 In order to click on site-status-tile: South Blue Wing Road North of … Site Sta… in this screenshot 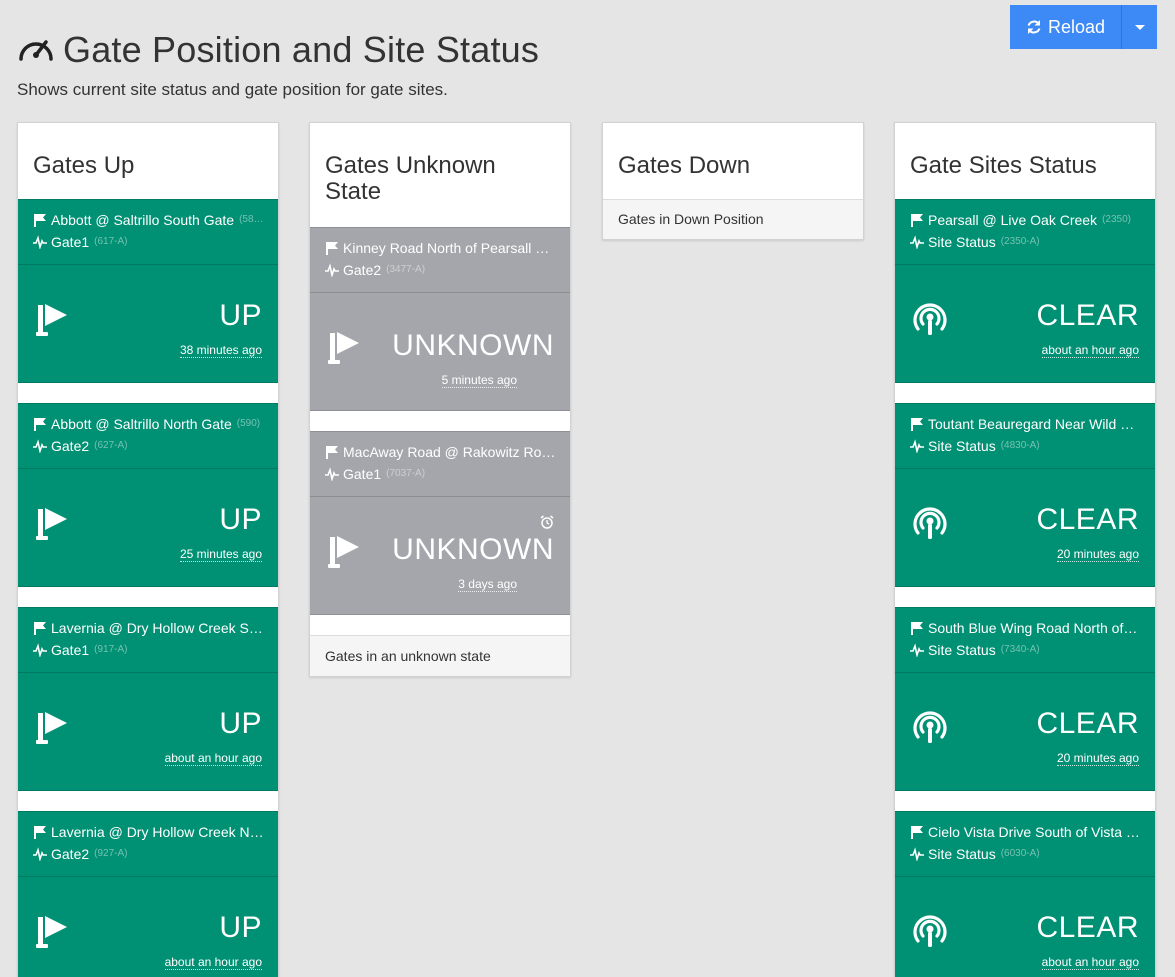, I will do `click(1025, 699)`.